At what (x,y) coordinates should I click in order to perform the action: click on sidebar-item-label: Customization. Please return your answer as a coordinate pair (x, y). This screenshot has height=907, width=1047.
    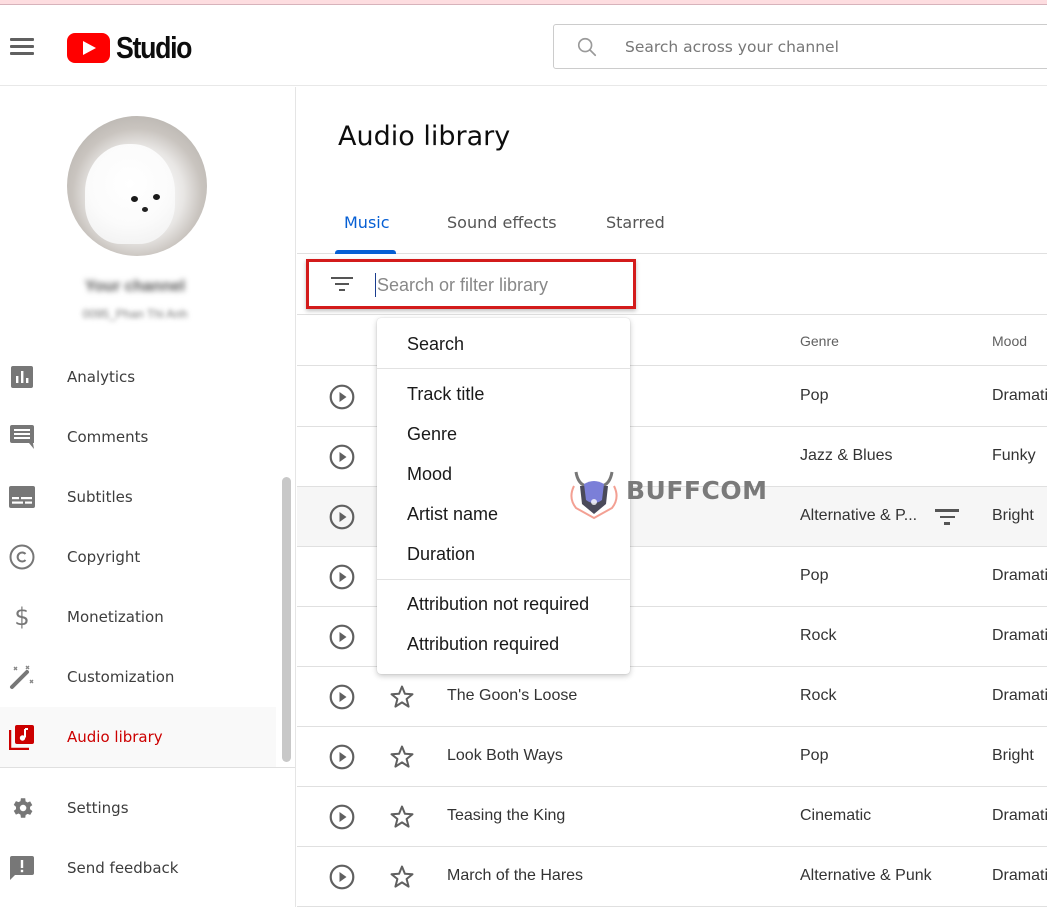
    Looking at the image, I should click on (121, 677).